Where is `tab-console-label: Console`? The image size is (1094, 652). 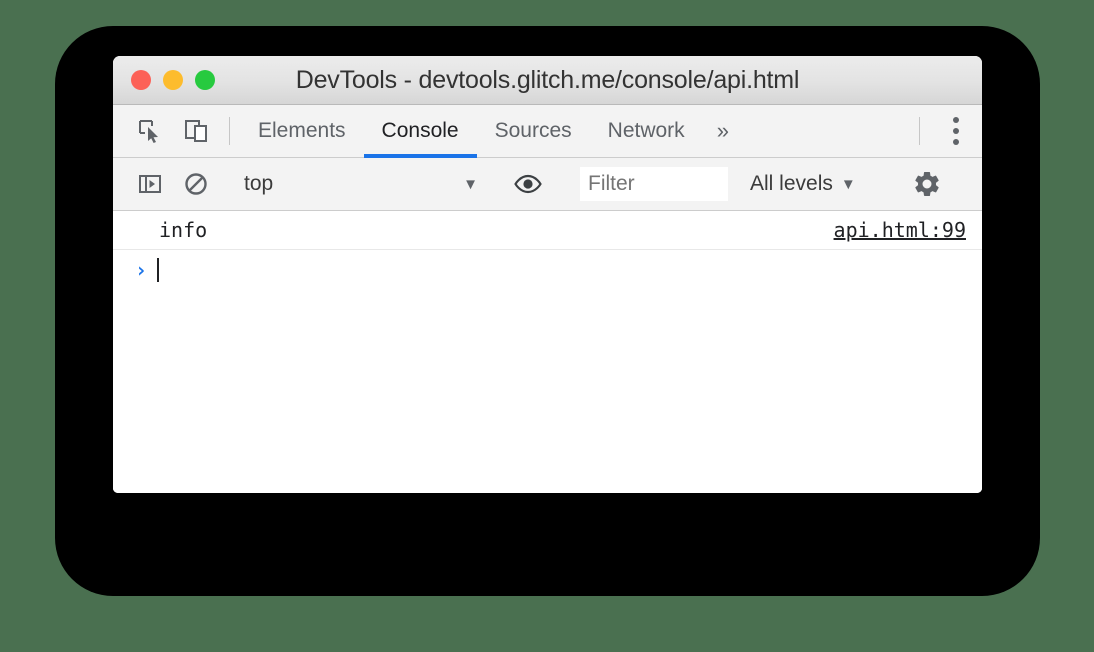 tab-console-label: Console is located at coordinates (420, 130).